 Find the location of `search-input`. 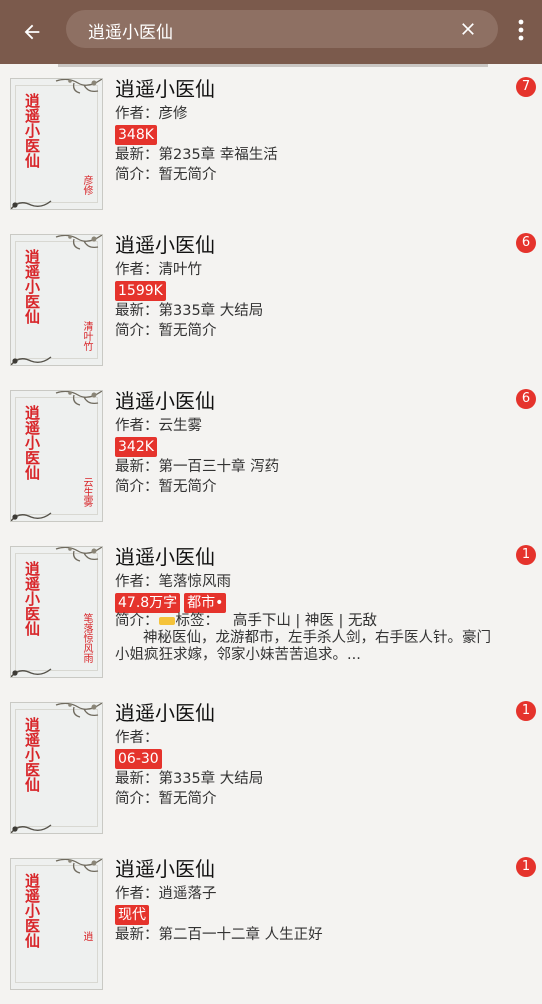

search-input is located at coordinates (268, 30).